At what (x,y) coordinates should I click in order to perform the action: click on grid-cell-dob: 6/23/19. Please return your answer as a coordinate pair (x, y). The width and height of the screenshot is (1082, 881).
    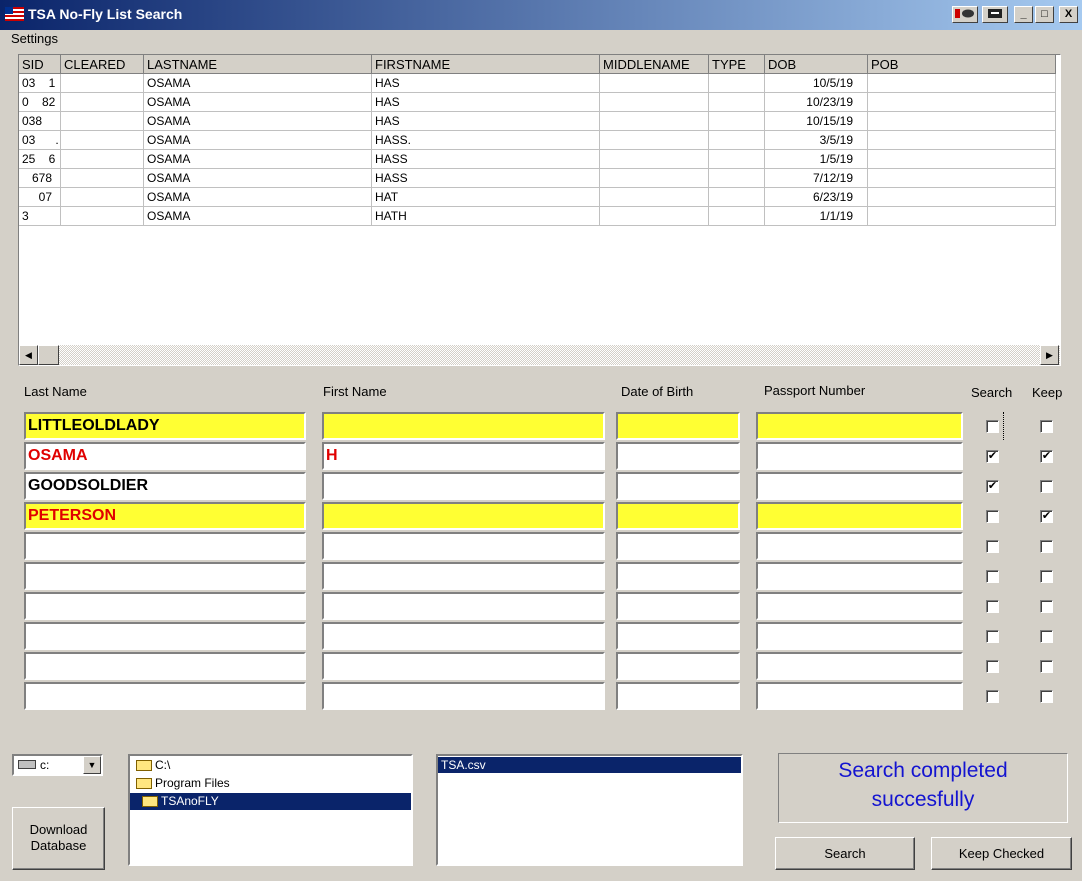
    Looking at the image, I should click on (816, 197).